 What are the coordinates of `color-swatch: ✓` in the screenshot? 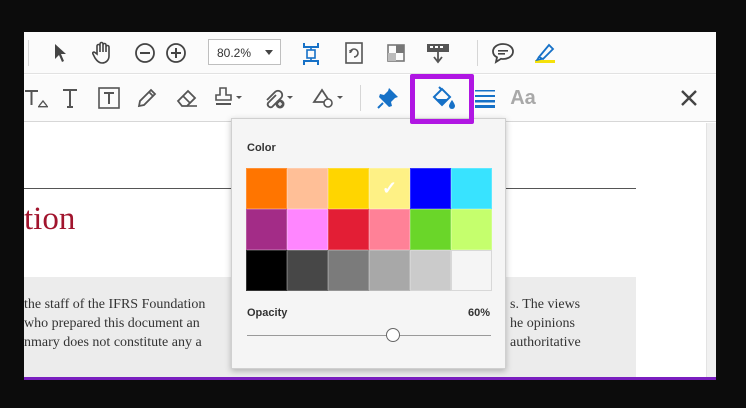 It's located at (389, 188).